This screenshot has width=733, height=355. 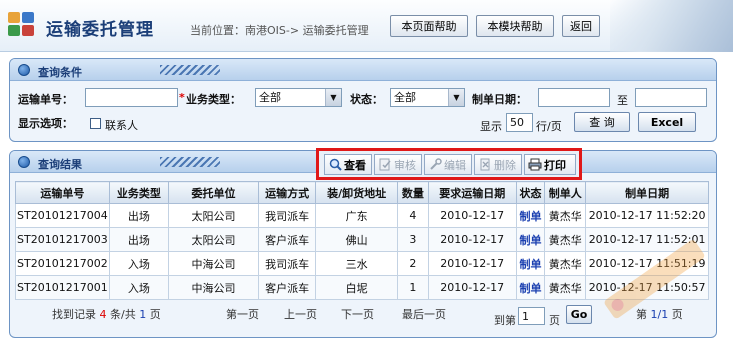 I want to click on waybill-cell: ST20101217003, so click(x=62, y=239).